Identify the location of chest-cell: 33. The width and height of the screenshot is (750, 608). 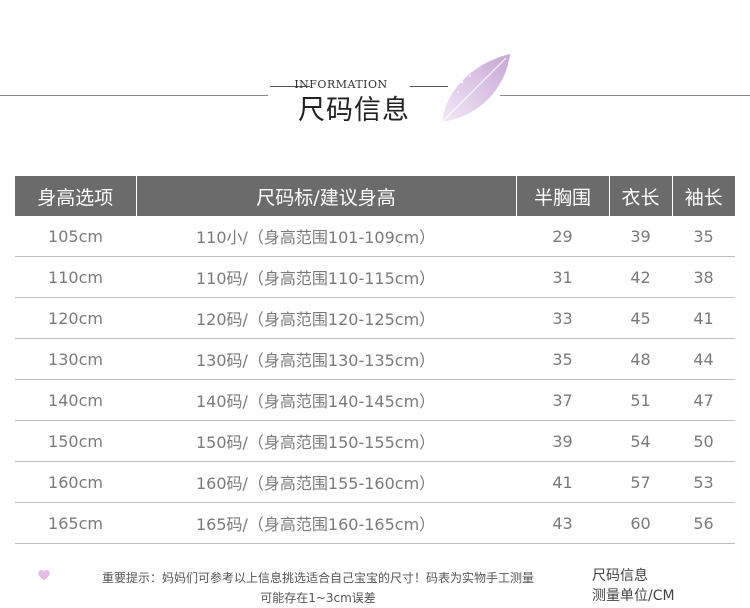
(562, 318).